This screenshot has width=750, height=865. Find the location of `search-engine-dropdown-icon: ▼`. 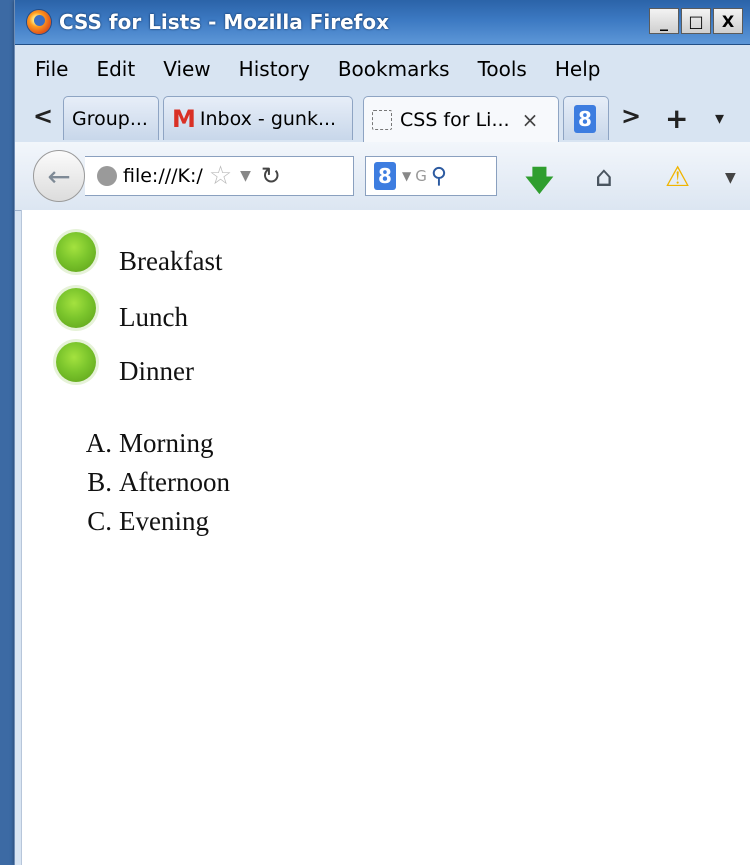

search-engine-dropdown-icon: ▼ is located at coordinates (406, 176).